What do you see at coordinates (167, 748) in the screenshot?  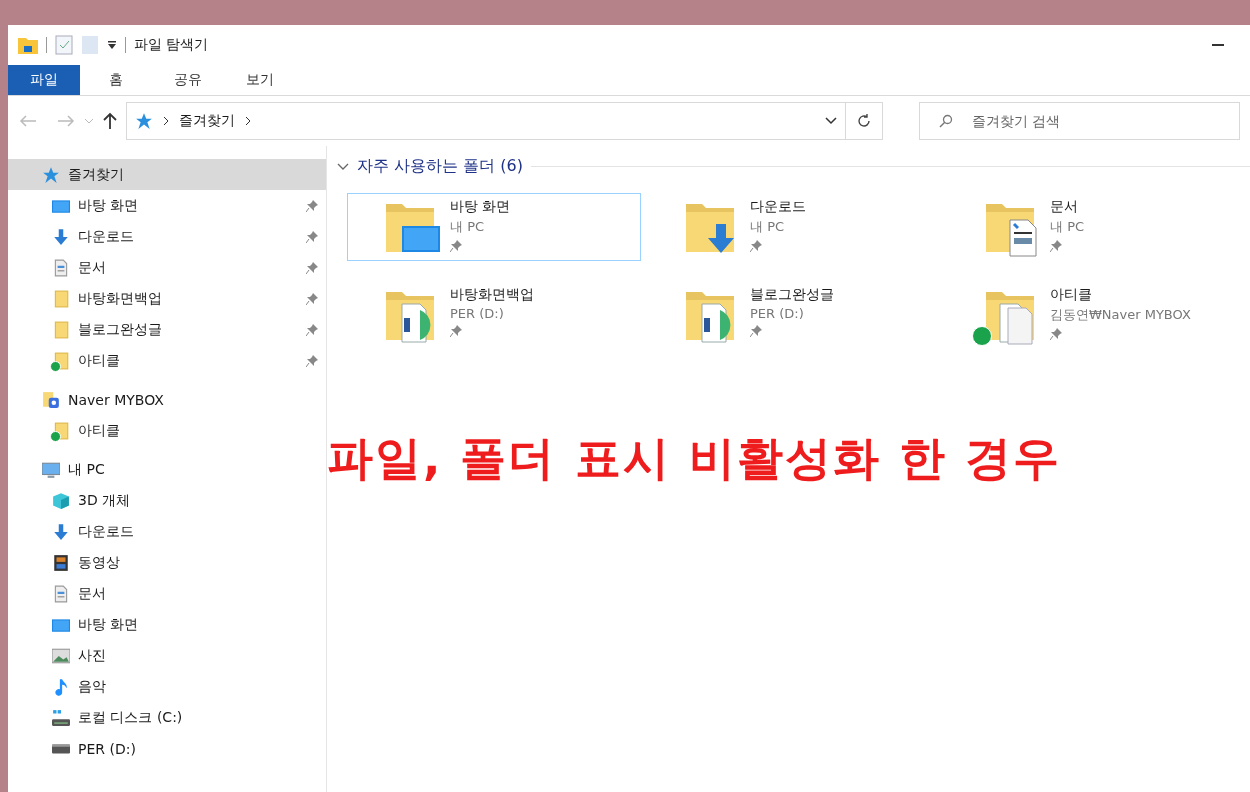 I see `nav-item: PER (D:)` at bounding box center [167, 748].